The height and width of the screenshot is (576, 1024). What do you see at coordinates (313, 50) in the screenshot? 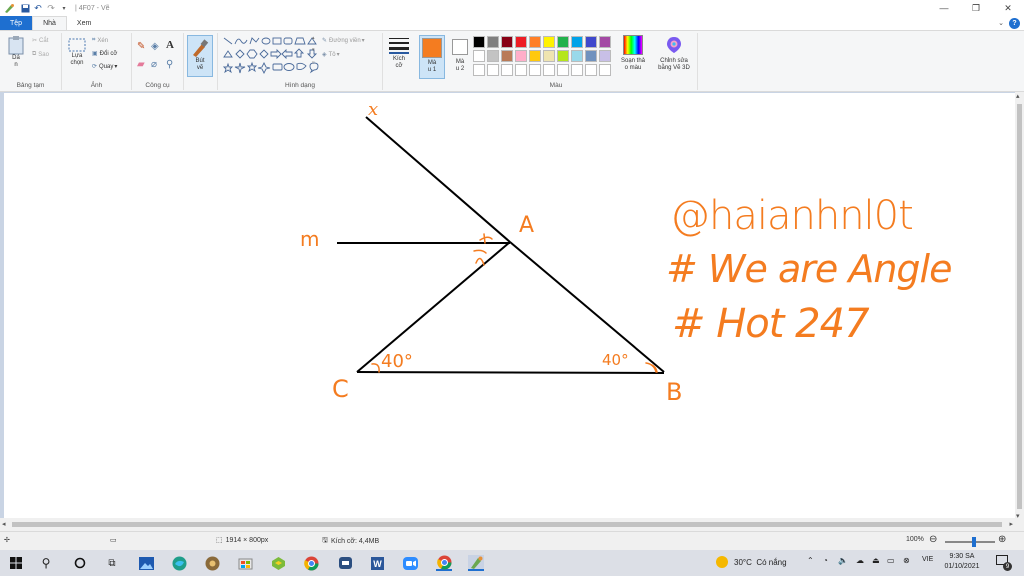
I see `scroll-down-icon: ▾` at bounding box center [313, 50].